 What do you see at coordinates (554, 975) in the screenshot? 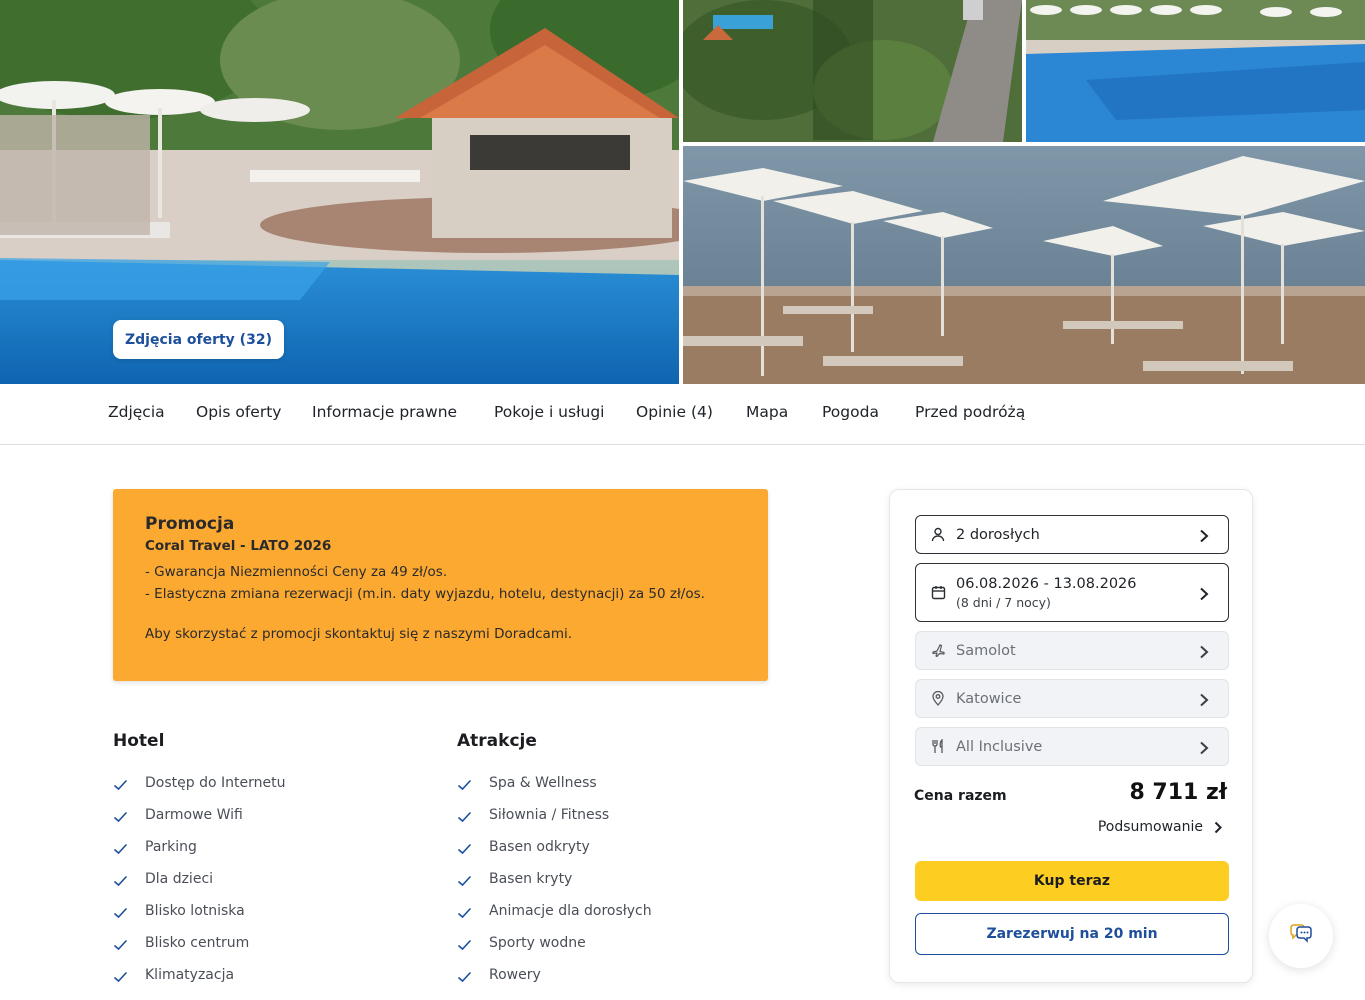
I see `feature-item: Rowery` at bounding box center [554, 975].